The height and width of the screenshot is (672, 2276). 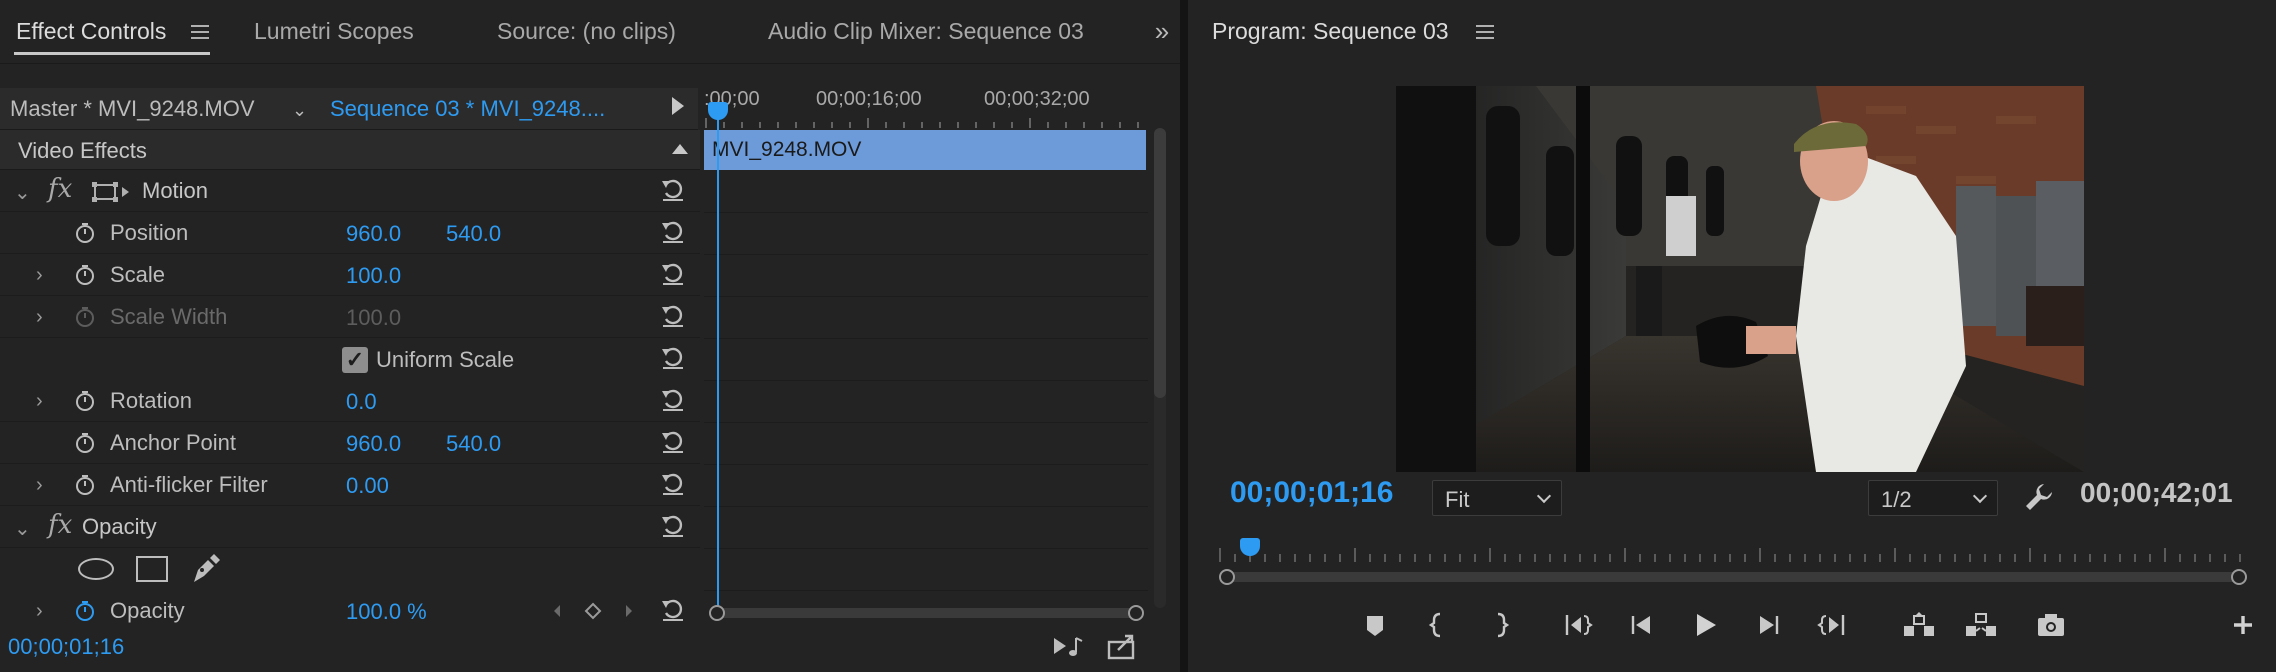 I want to click on collapse-arrow-icon, so click(x=680, y=149).